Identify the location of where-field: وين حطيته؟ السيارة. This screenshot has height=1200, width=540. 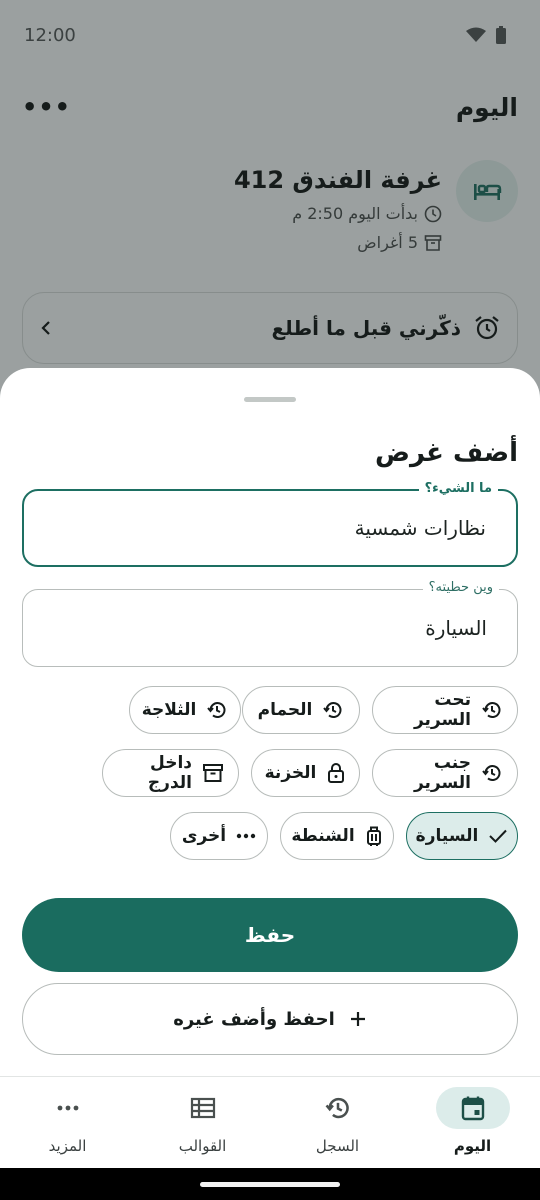
(270, 623).